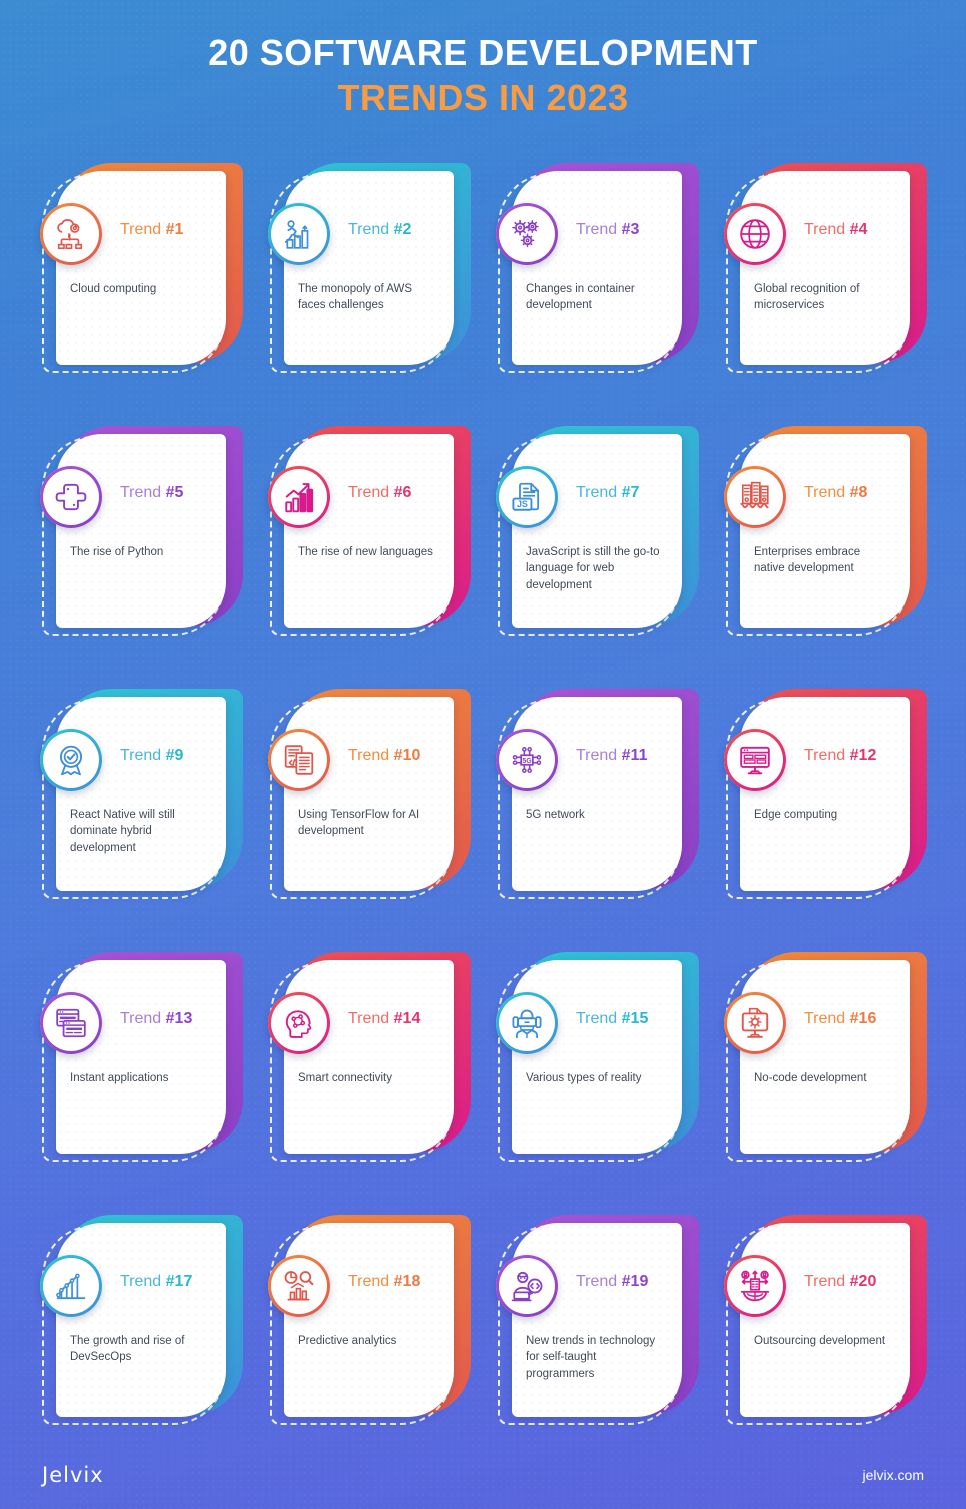 The width and height of the screenshot is (966, 1509). What do you see at coordinates (555, 815) in the screenshot?
I see `trend-description: 5G network` at bounding box center [555, 815].